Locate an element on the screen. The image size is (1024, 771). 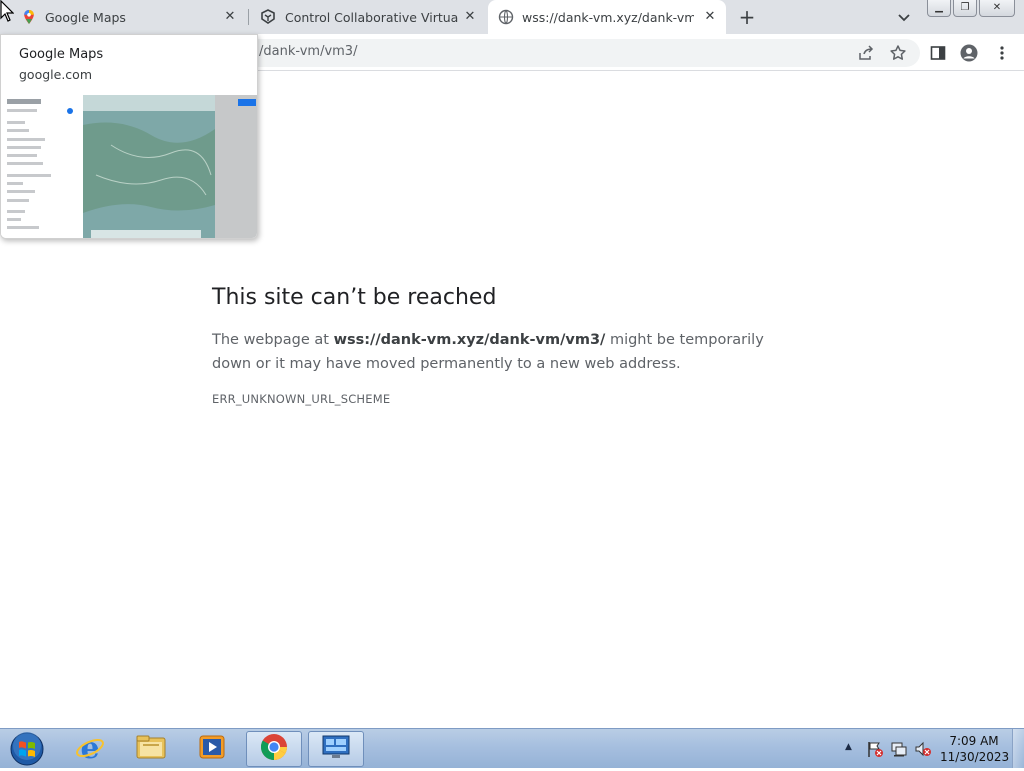
side-panel-icon is located at coordinates (938, 53).